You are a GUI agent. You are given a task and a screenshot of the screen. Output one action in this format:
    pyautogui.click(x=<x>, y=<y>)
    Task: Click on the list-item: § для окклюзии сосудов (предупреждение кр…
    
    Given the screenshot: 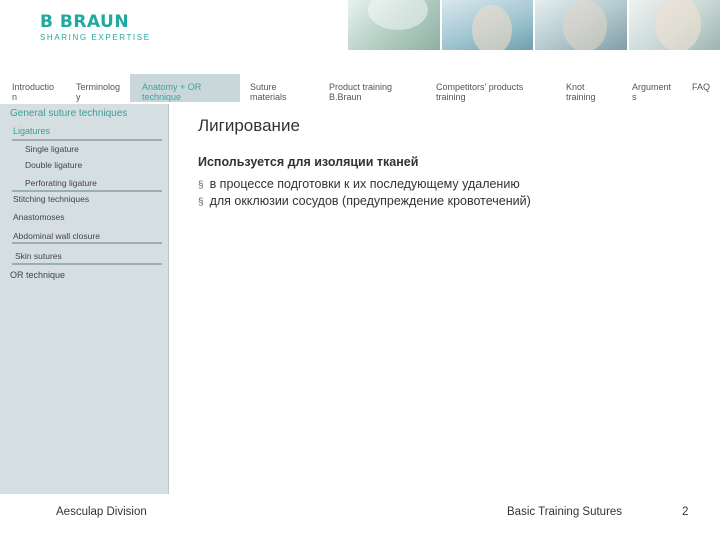 What is the action you would take?
    pyautogui.click(x=364, y=201)
    